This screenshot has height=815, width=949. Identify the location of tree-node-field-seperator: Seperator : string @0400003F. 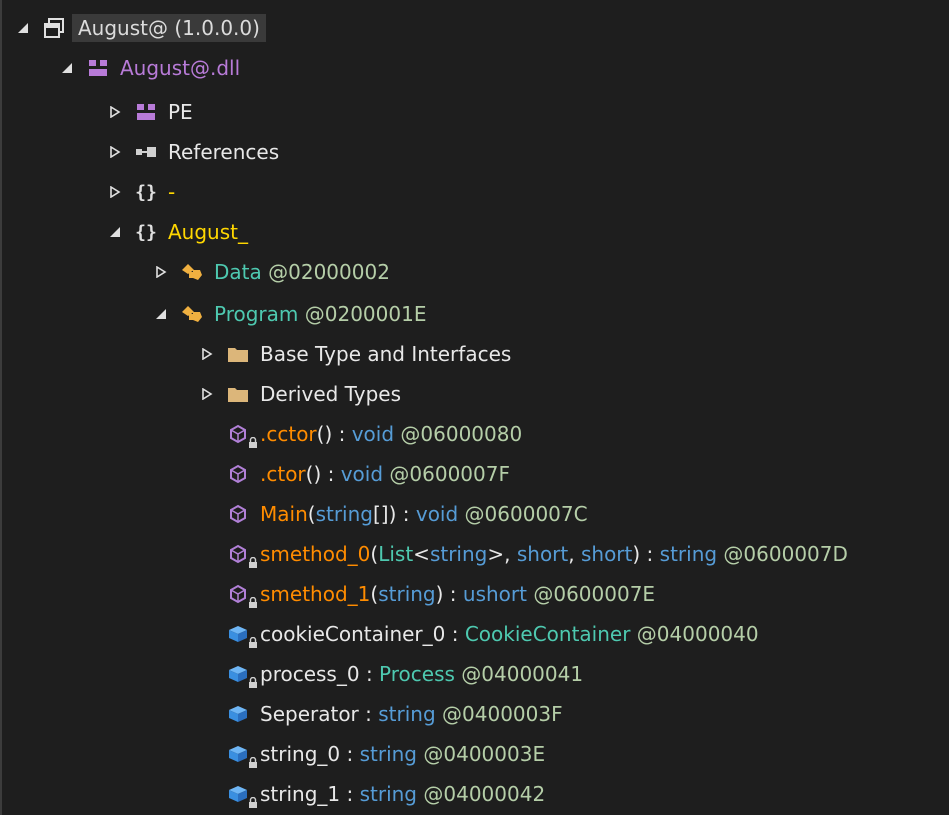
(475, 714).